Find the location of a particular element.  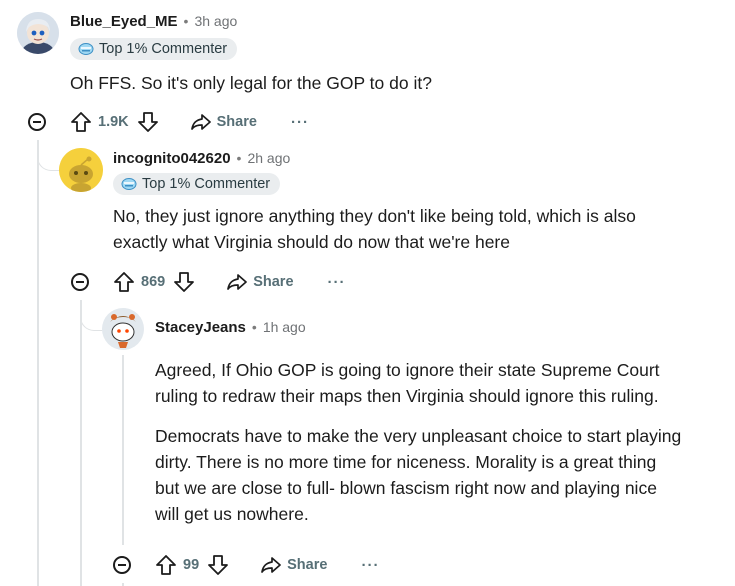

timestamp: 1h ago is located at coordinates (284, 327).